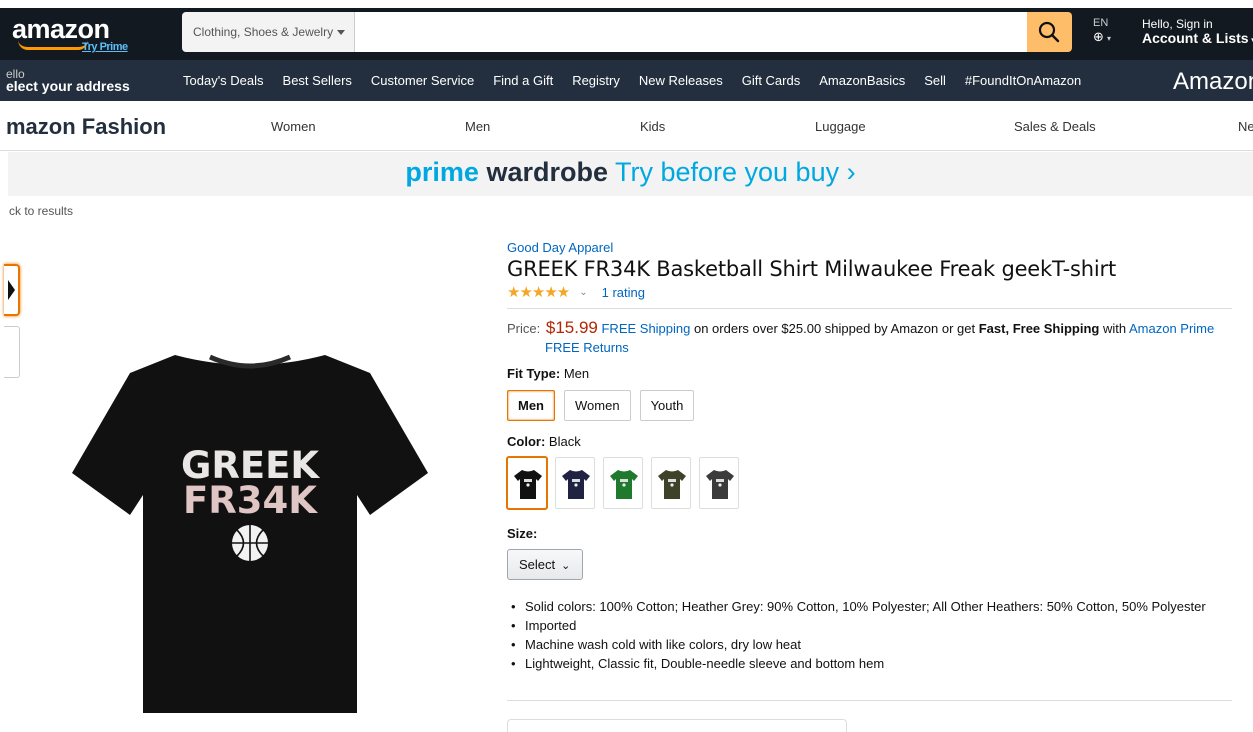  What do you see at coordinates (596, 80) in the screenshot?
I see `nav-link-registry: Registry` at bounding box center [596, 80].